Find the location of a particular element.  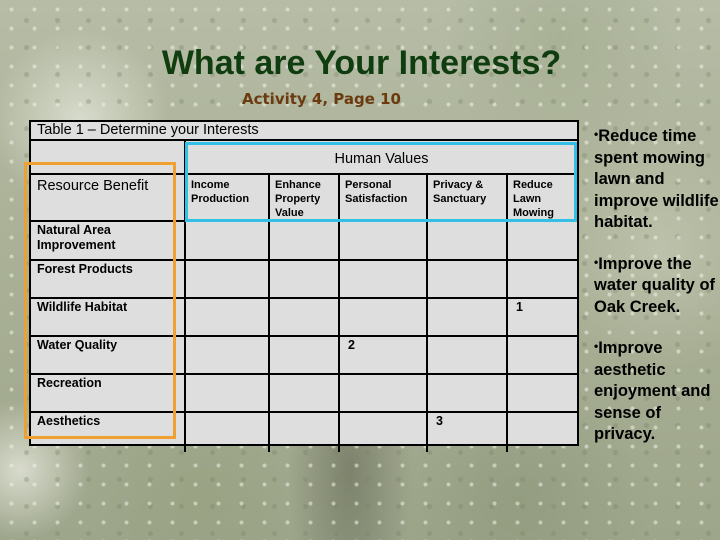

row-label: Wildlife Habitat is located at coordinates (108, 317).